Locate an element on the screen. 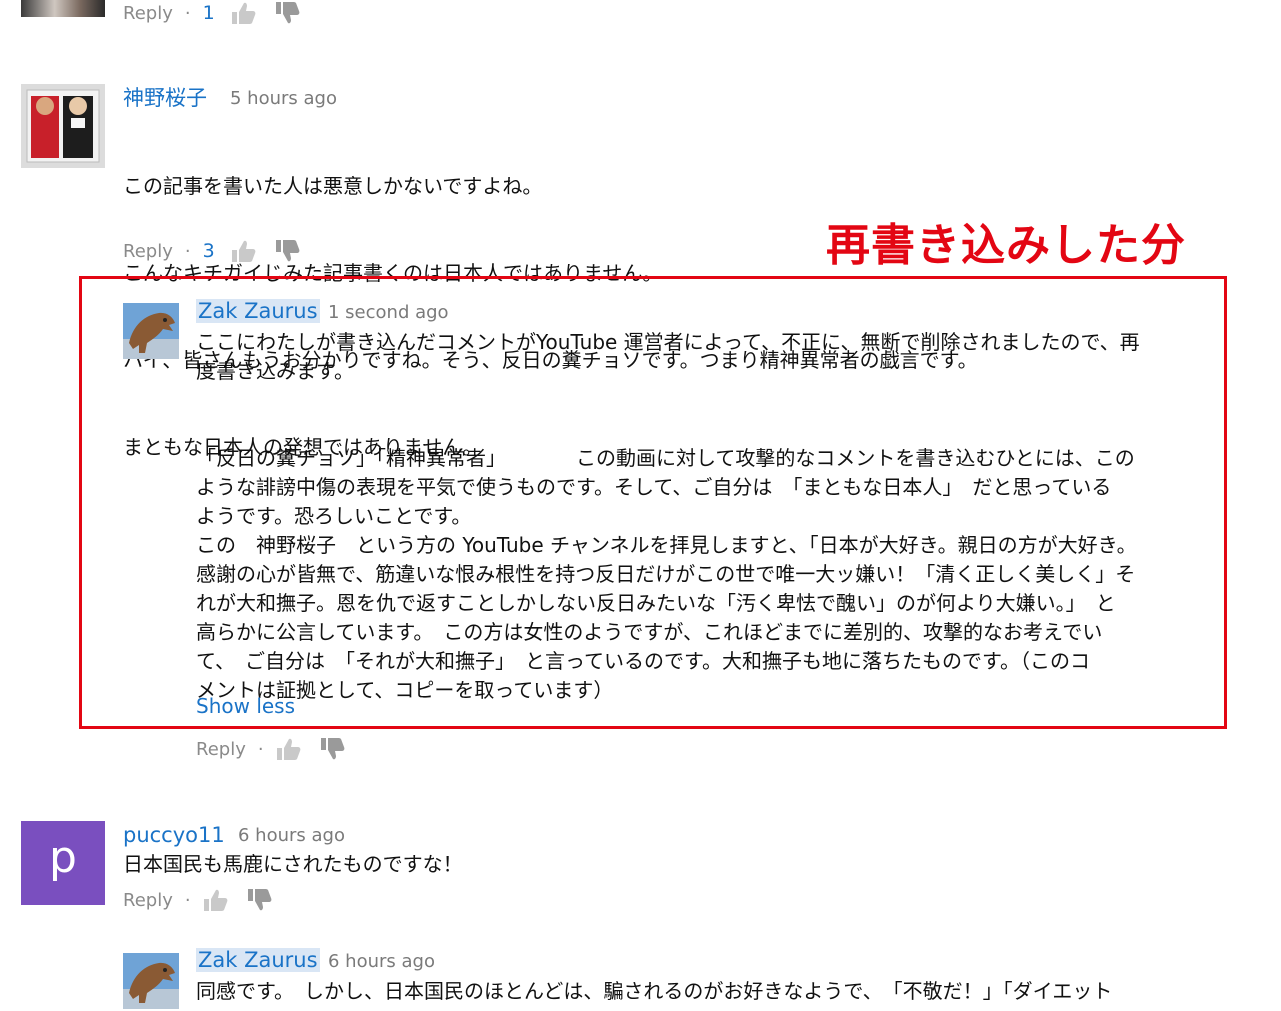 This screenshot has width=1281, height=1011. show-less-link: Show less is located at coordinates (245, 706).